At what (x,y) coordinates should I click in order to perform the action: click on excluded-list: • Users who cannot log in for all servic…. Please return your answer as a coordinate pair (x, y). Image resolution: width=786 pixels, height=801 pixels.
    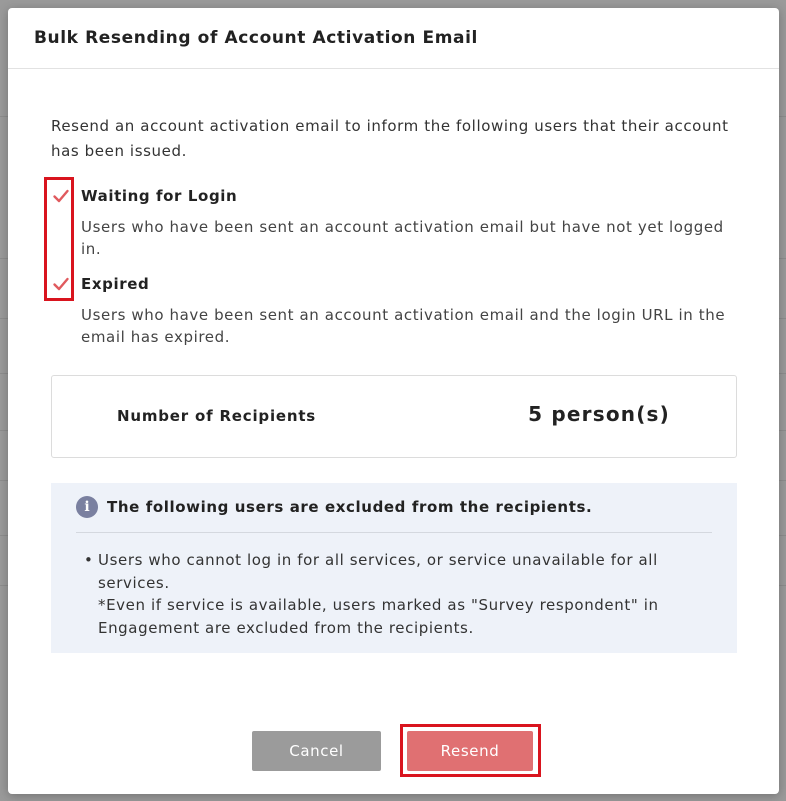
    Looking at the image, I should click on (400, 594).